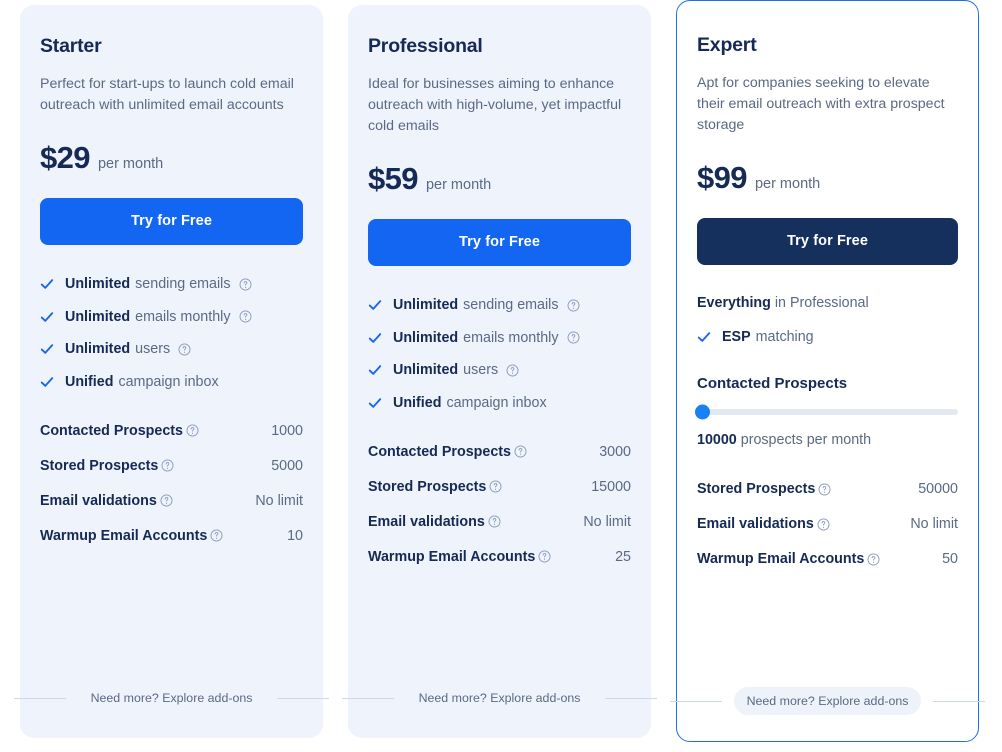  Describe the element at coordinates (702, 412) in the screenshot. I see `slider-thumb` at that location.